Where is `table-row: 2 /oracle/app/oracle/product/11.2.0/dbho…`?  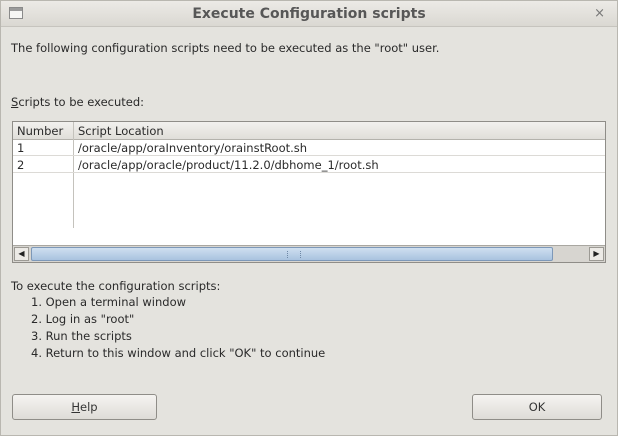 table-row: 2 /oracle/app/oracle/product/11.2.0/dbho… is located at coordinates (309, 165).